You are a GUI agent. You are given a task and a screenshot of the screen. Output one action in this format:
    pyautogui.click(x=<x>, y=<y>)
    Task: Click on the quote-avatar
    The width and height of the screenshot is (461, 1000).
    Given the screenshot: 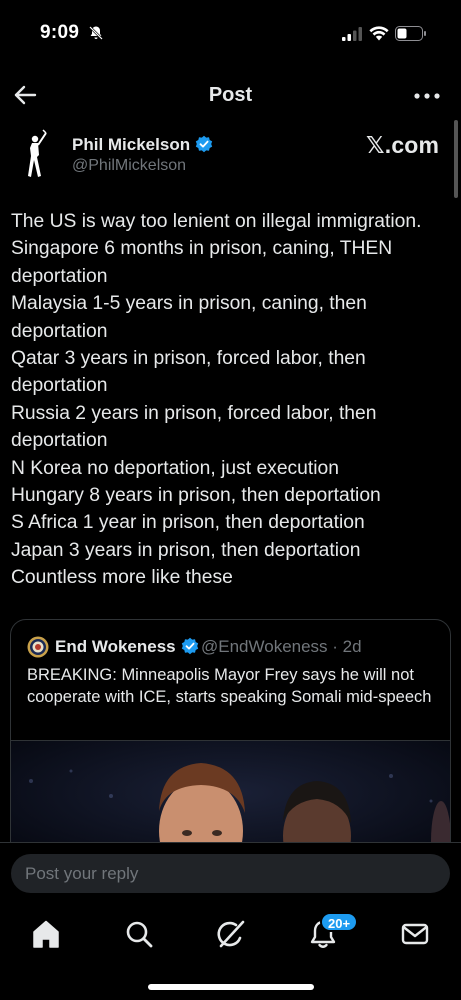 What is the action you would take?
    pyautogui.click(x=38, y=647)
    